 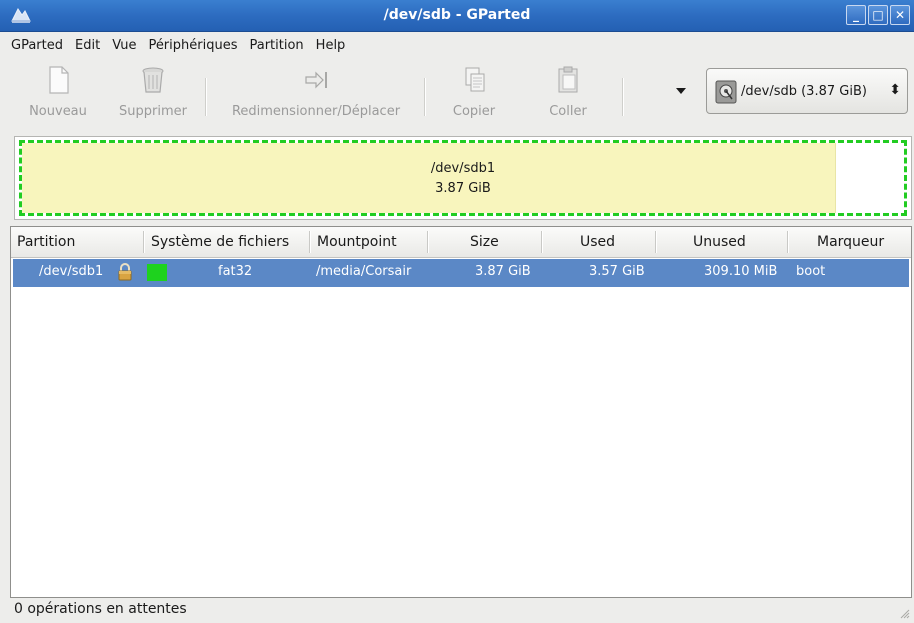 What do you see at coordinates (597, 242) in the screenshot?
I see `column-header-used: Used` at bounding box center [597, 242].